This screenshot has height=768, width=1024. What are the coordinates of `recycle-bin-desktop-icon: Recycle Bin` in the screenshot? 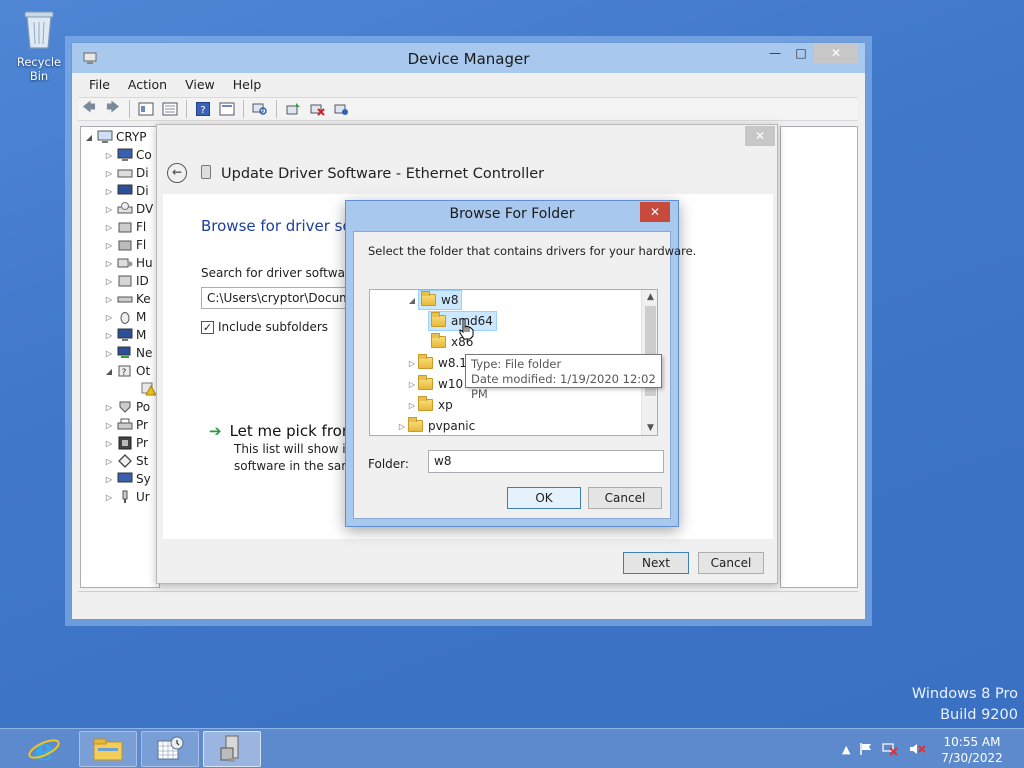 It's located at (39, 44).